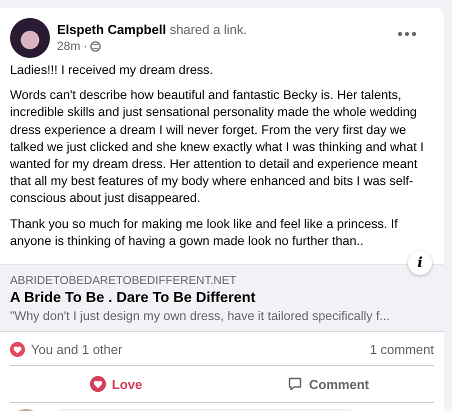 The height and width of the screenshot is (411, 452). Describe the element at coordinates (116, 384) in the screenshot. I see `love-button: Love` at that location.